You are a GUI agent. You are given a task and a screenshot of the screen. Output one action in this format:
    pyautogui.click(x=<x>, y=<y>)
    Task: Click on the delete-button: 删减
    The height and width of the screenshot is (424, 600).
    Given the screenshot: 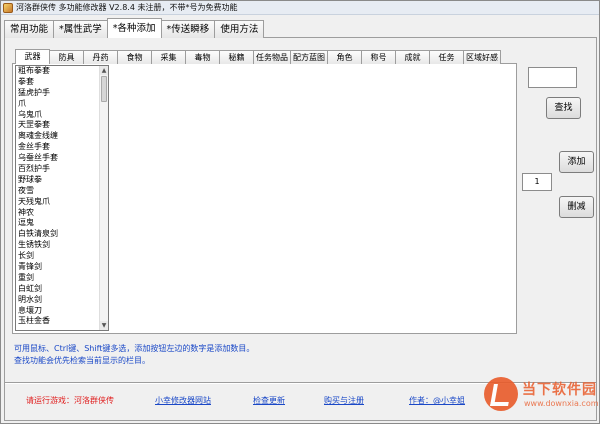 What is the action you would take?
    pyautogui.click(x=576, y=207)
    